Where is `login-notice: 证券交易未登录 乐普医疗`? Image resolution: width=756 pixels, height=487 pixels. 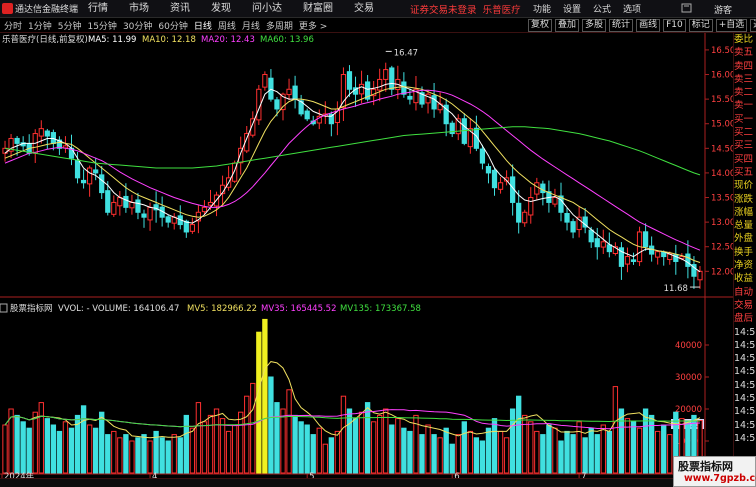 login-notice: 证券交易未登录 乐普医疗 is located at coordinates (465, 9).